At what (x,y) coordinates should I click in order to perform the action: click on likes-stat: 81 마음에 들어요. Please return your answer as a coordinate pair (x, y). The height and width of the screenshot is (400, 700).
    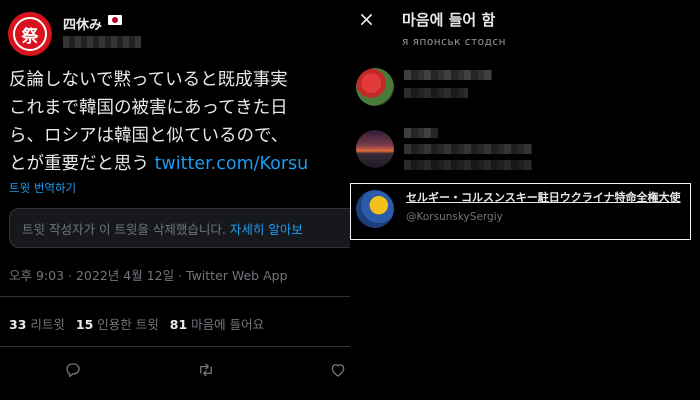
    Looking at the image, I should click on (217, 324).